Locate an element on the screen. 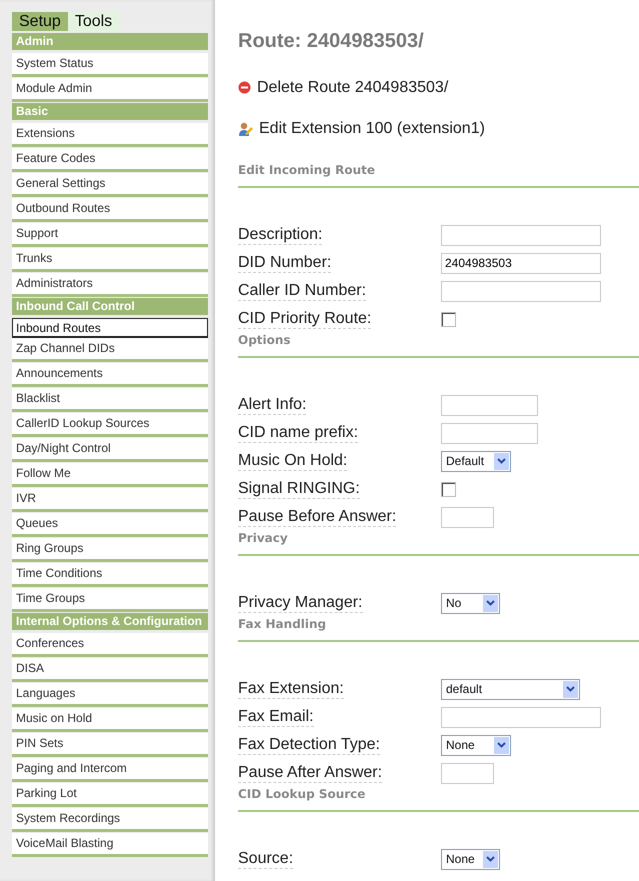  menu-item: Announcements is located at coordinates (110, 375).